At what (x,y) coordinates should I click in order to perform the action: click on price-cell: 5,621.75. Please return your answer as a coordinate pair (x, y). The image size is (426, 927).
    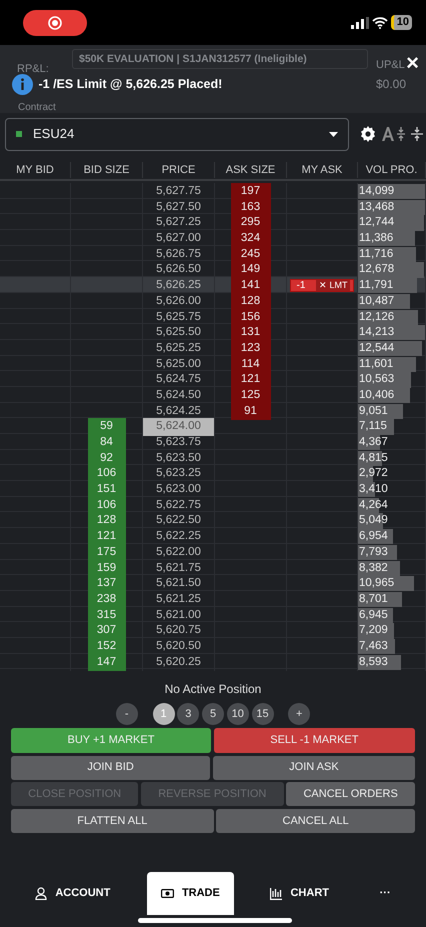
    Looking at the image, I should click on (178, 568).